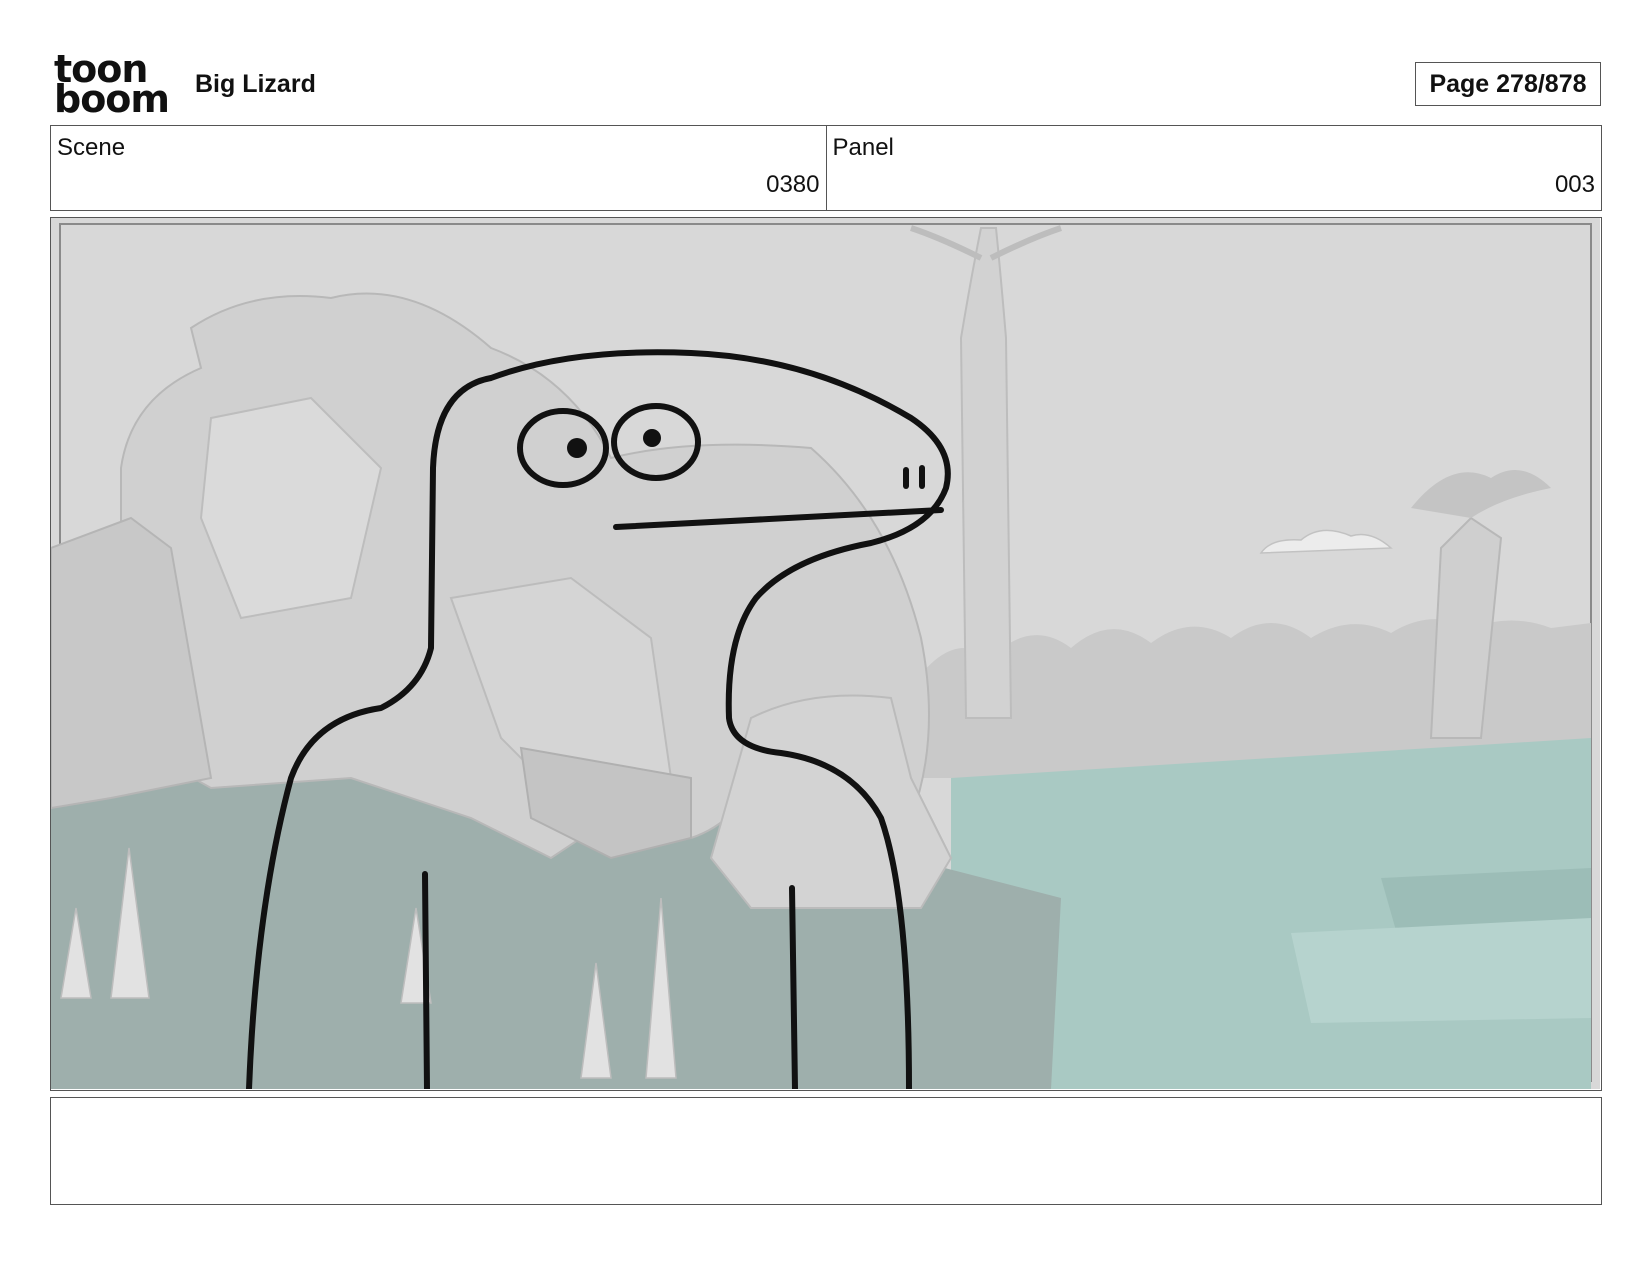 The image size is (1650, 1275). I want to click on scene-panel-info: Scene 0380 Panel 003, so click(826, 168).